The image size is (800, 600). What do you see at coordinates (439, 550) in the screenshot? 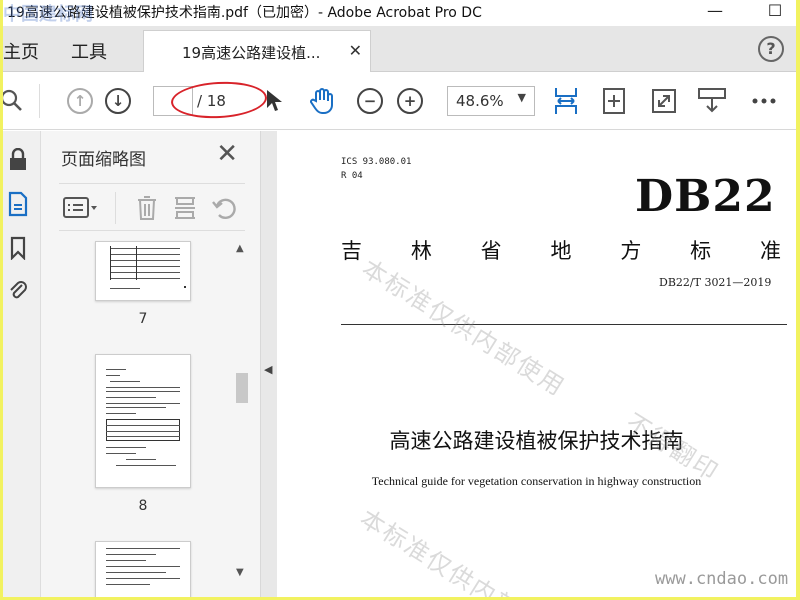
I see `watermark-text: 本标准仅供内部` at bounding box center [439, 550].